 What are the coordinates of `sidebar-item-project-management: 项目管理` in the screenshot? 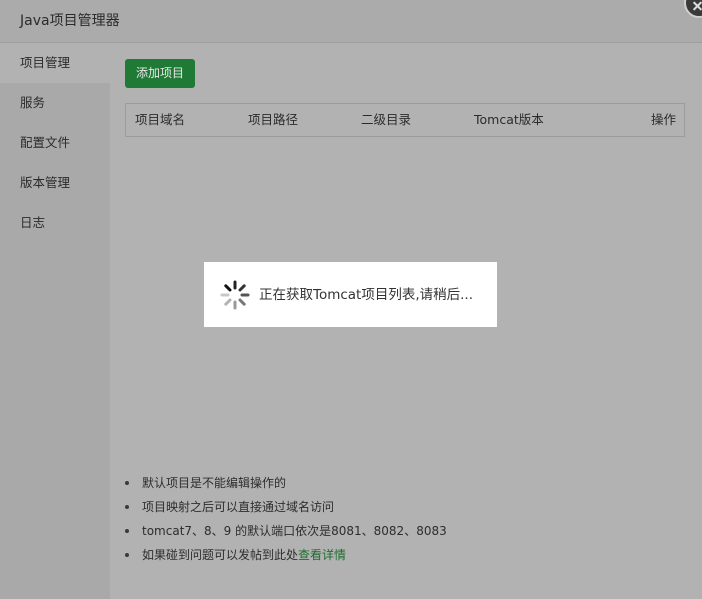 It's located at (55, 63).